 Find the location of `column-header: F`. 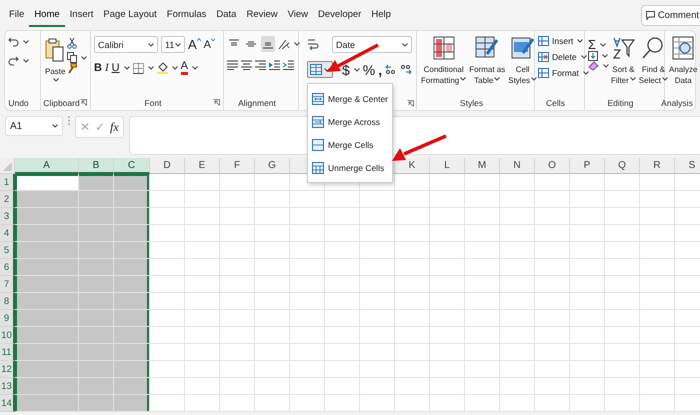

column-header: F is located at coordinates (237, 166).